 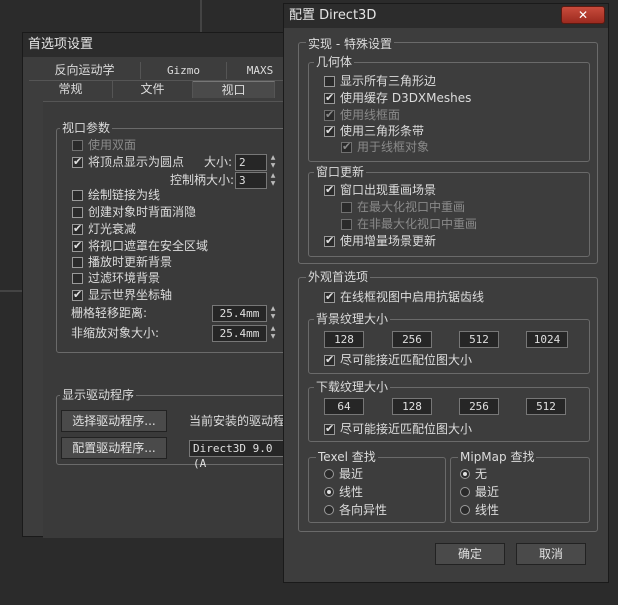 What do you see at coordinates (479, 339) in the screenshot?
I see `bg-size-512: 512` at bounding box center [479, 339].